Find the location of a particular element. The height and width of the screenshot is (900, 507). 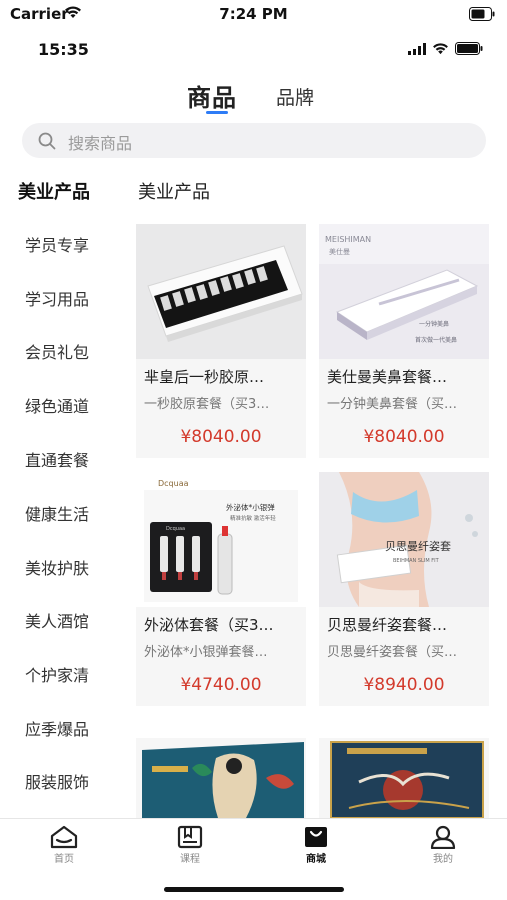

tab-home-label: 首页 is located at coordinates (64, 859).